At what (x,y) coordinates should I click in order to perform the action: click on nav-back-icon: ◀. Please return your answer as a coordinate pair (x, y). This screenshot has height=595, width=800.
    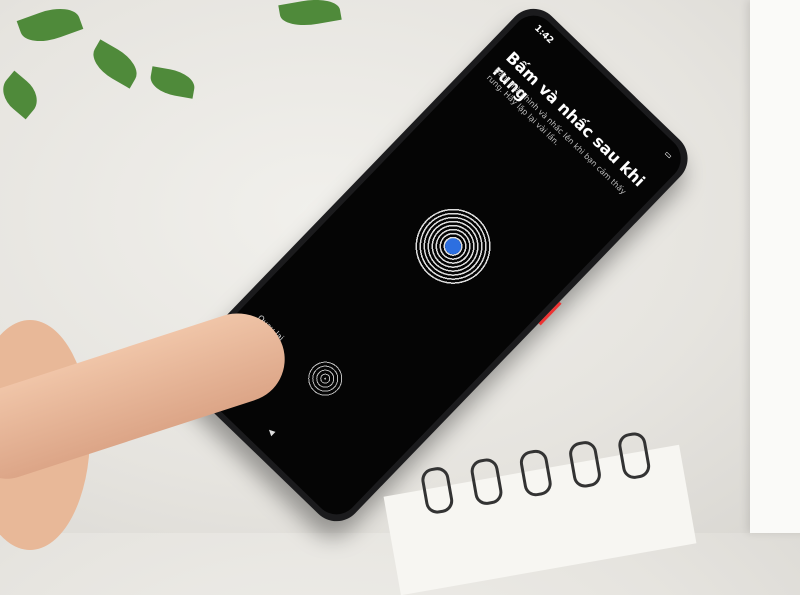
    Looking at the image, I should click on (271, 431).